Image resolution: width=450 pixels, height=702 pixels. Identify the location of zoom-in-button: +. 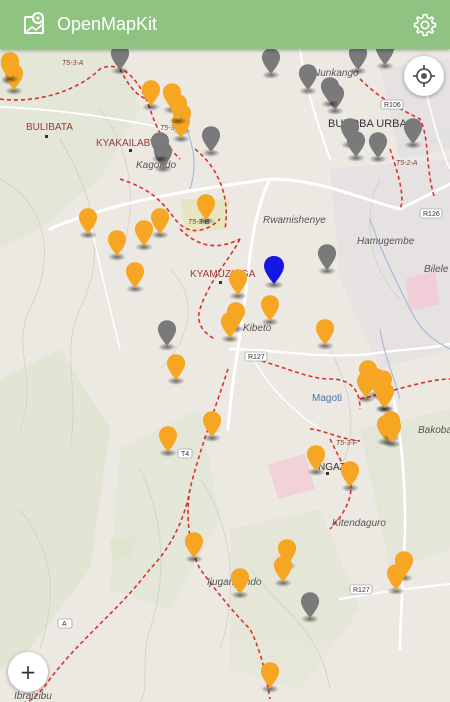
(28, 672).